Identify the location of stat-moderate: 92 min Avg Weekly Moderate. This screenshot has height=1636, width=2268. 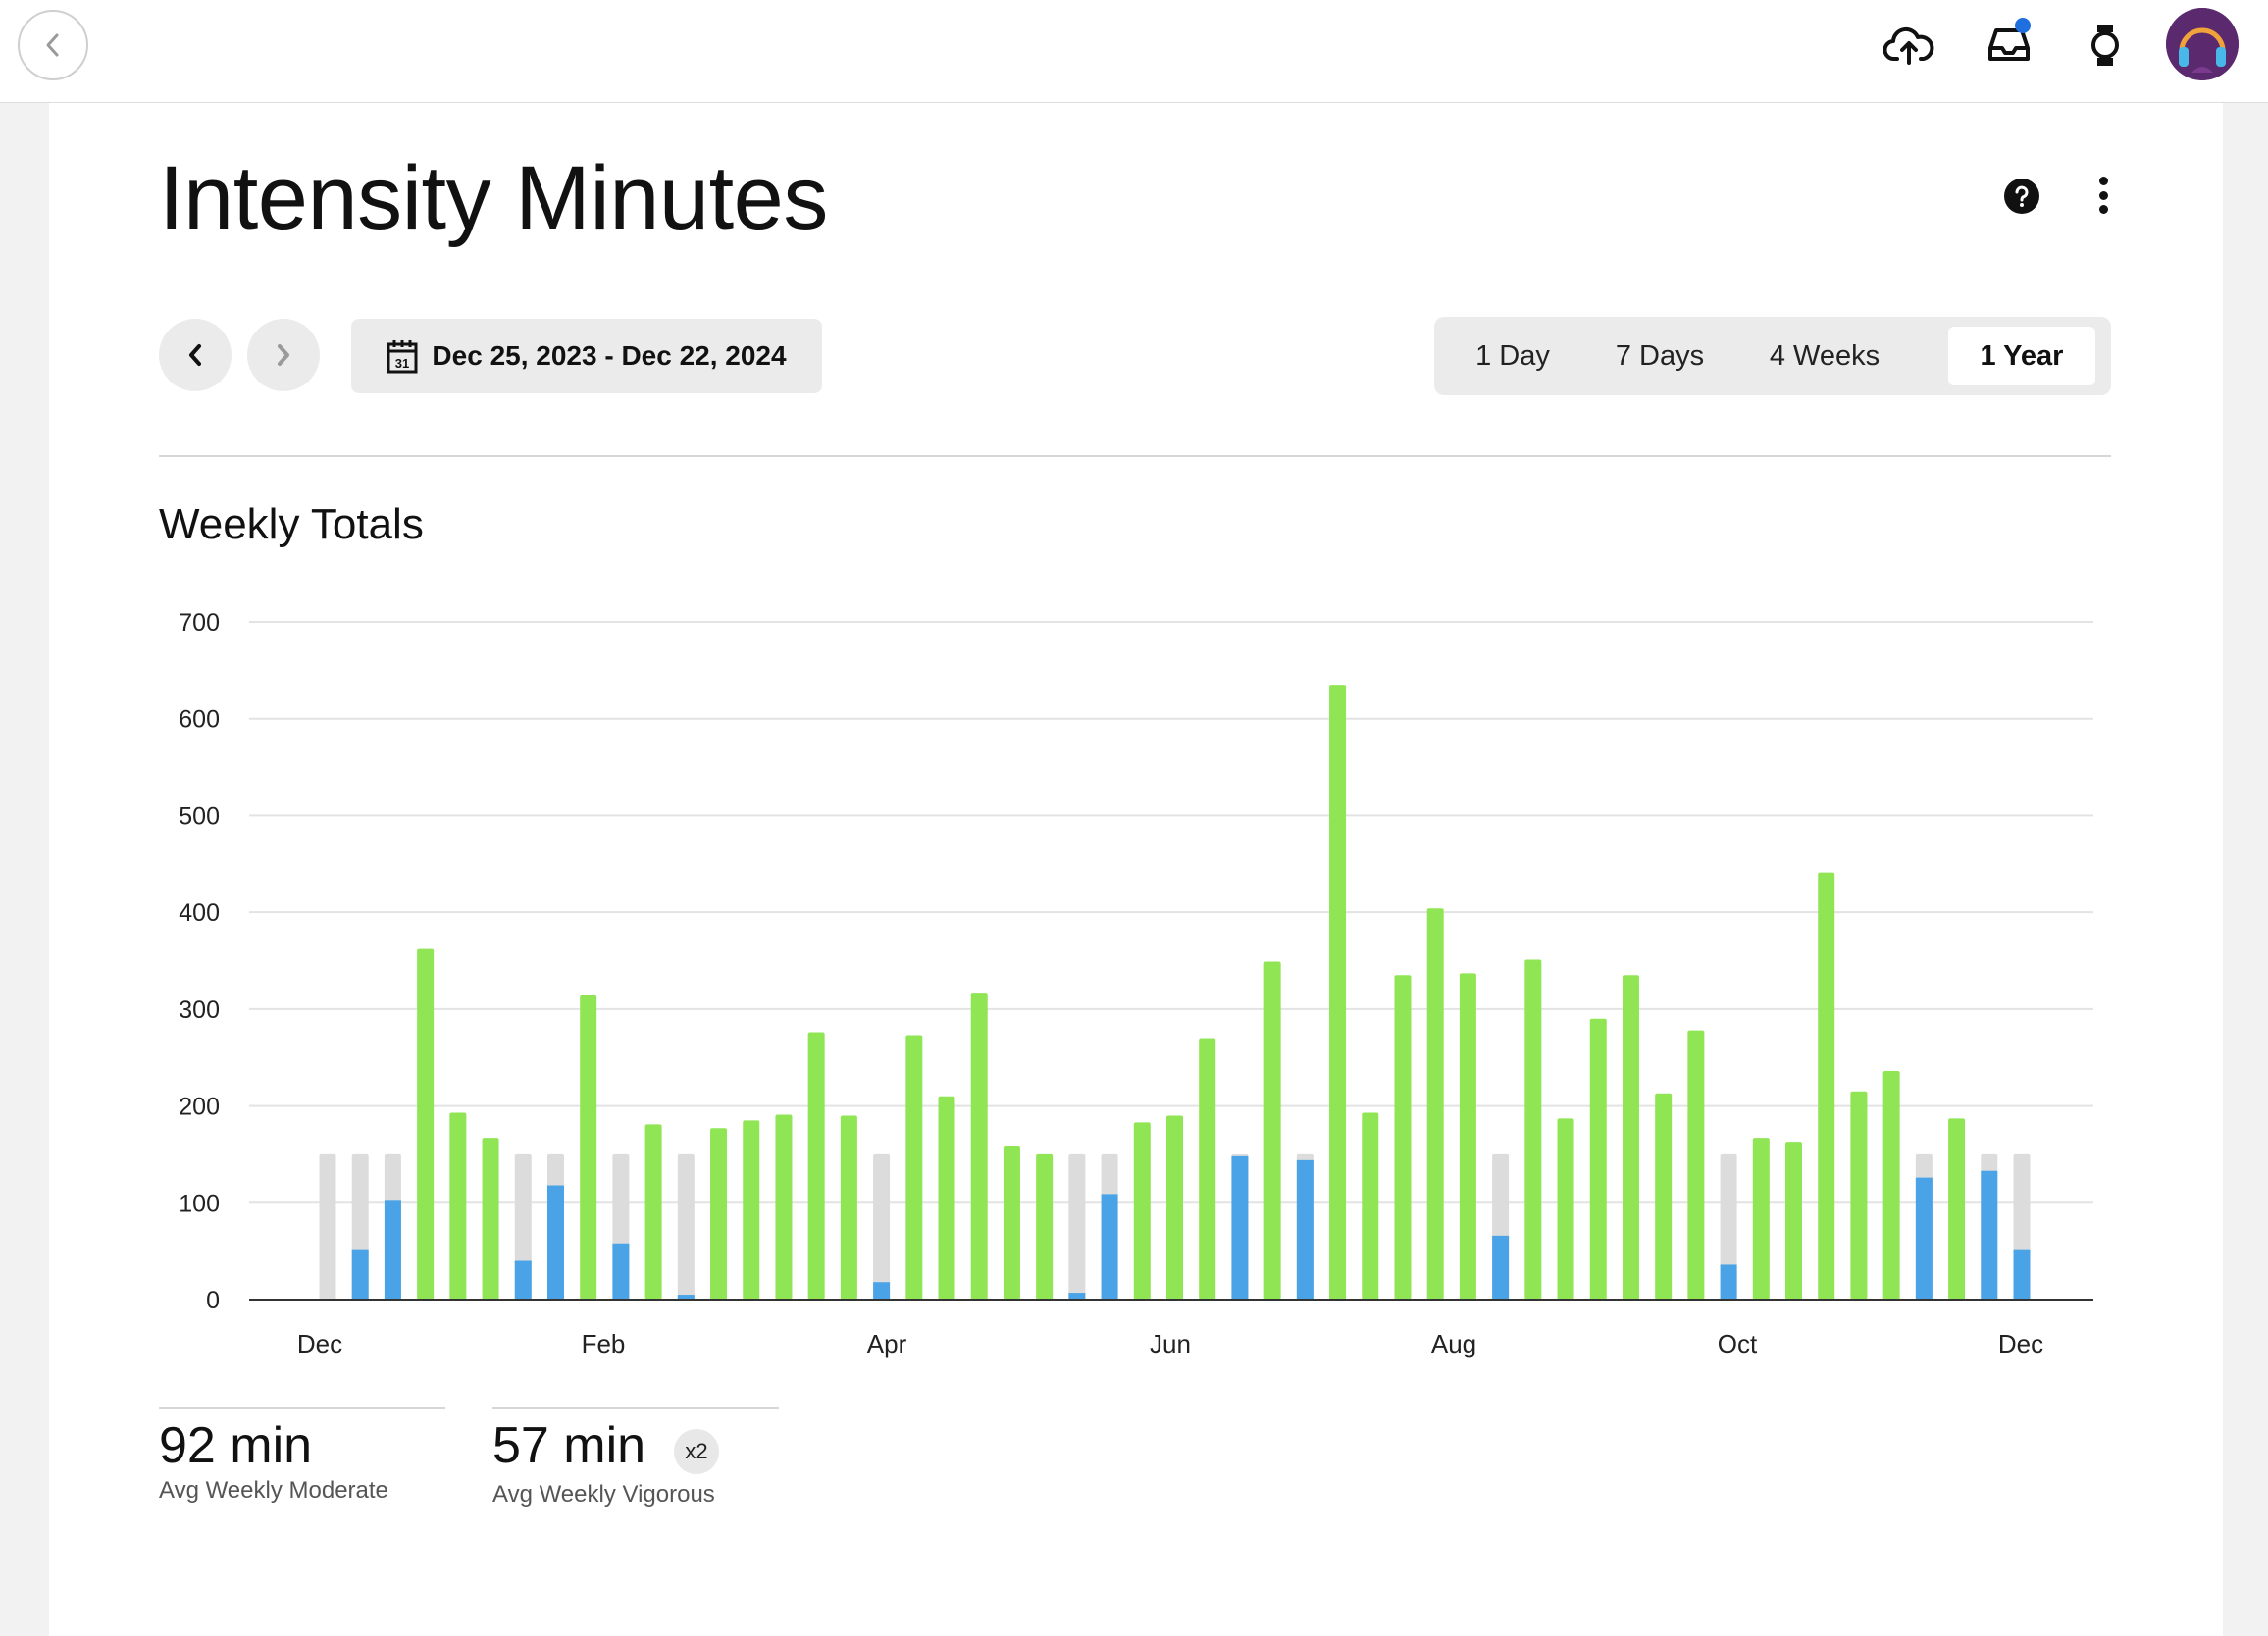
(302, 1456).